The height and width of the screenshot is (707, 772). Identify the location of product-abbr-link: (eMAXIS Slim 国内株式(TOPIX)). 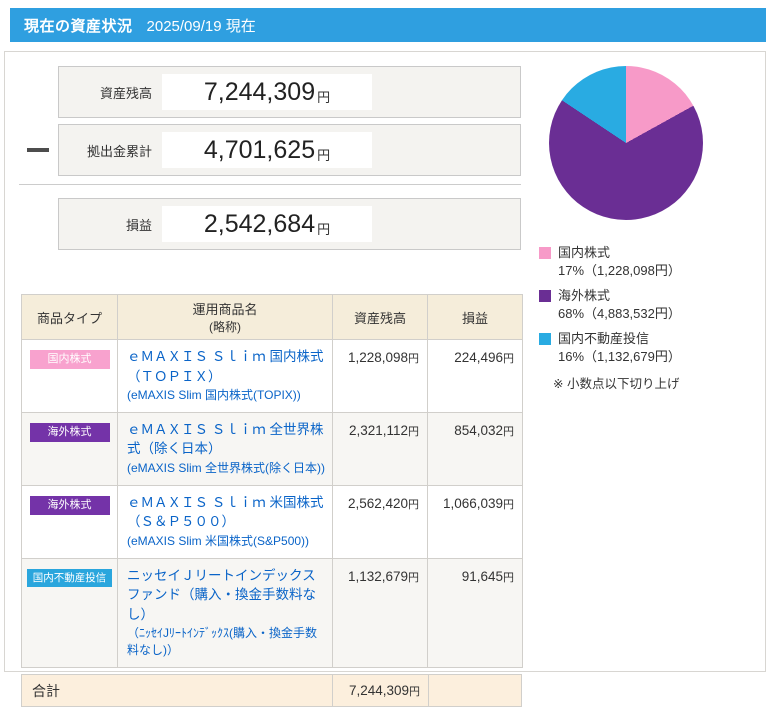
(226, 395).